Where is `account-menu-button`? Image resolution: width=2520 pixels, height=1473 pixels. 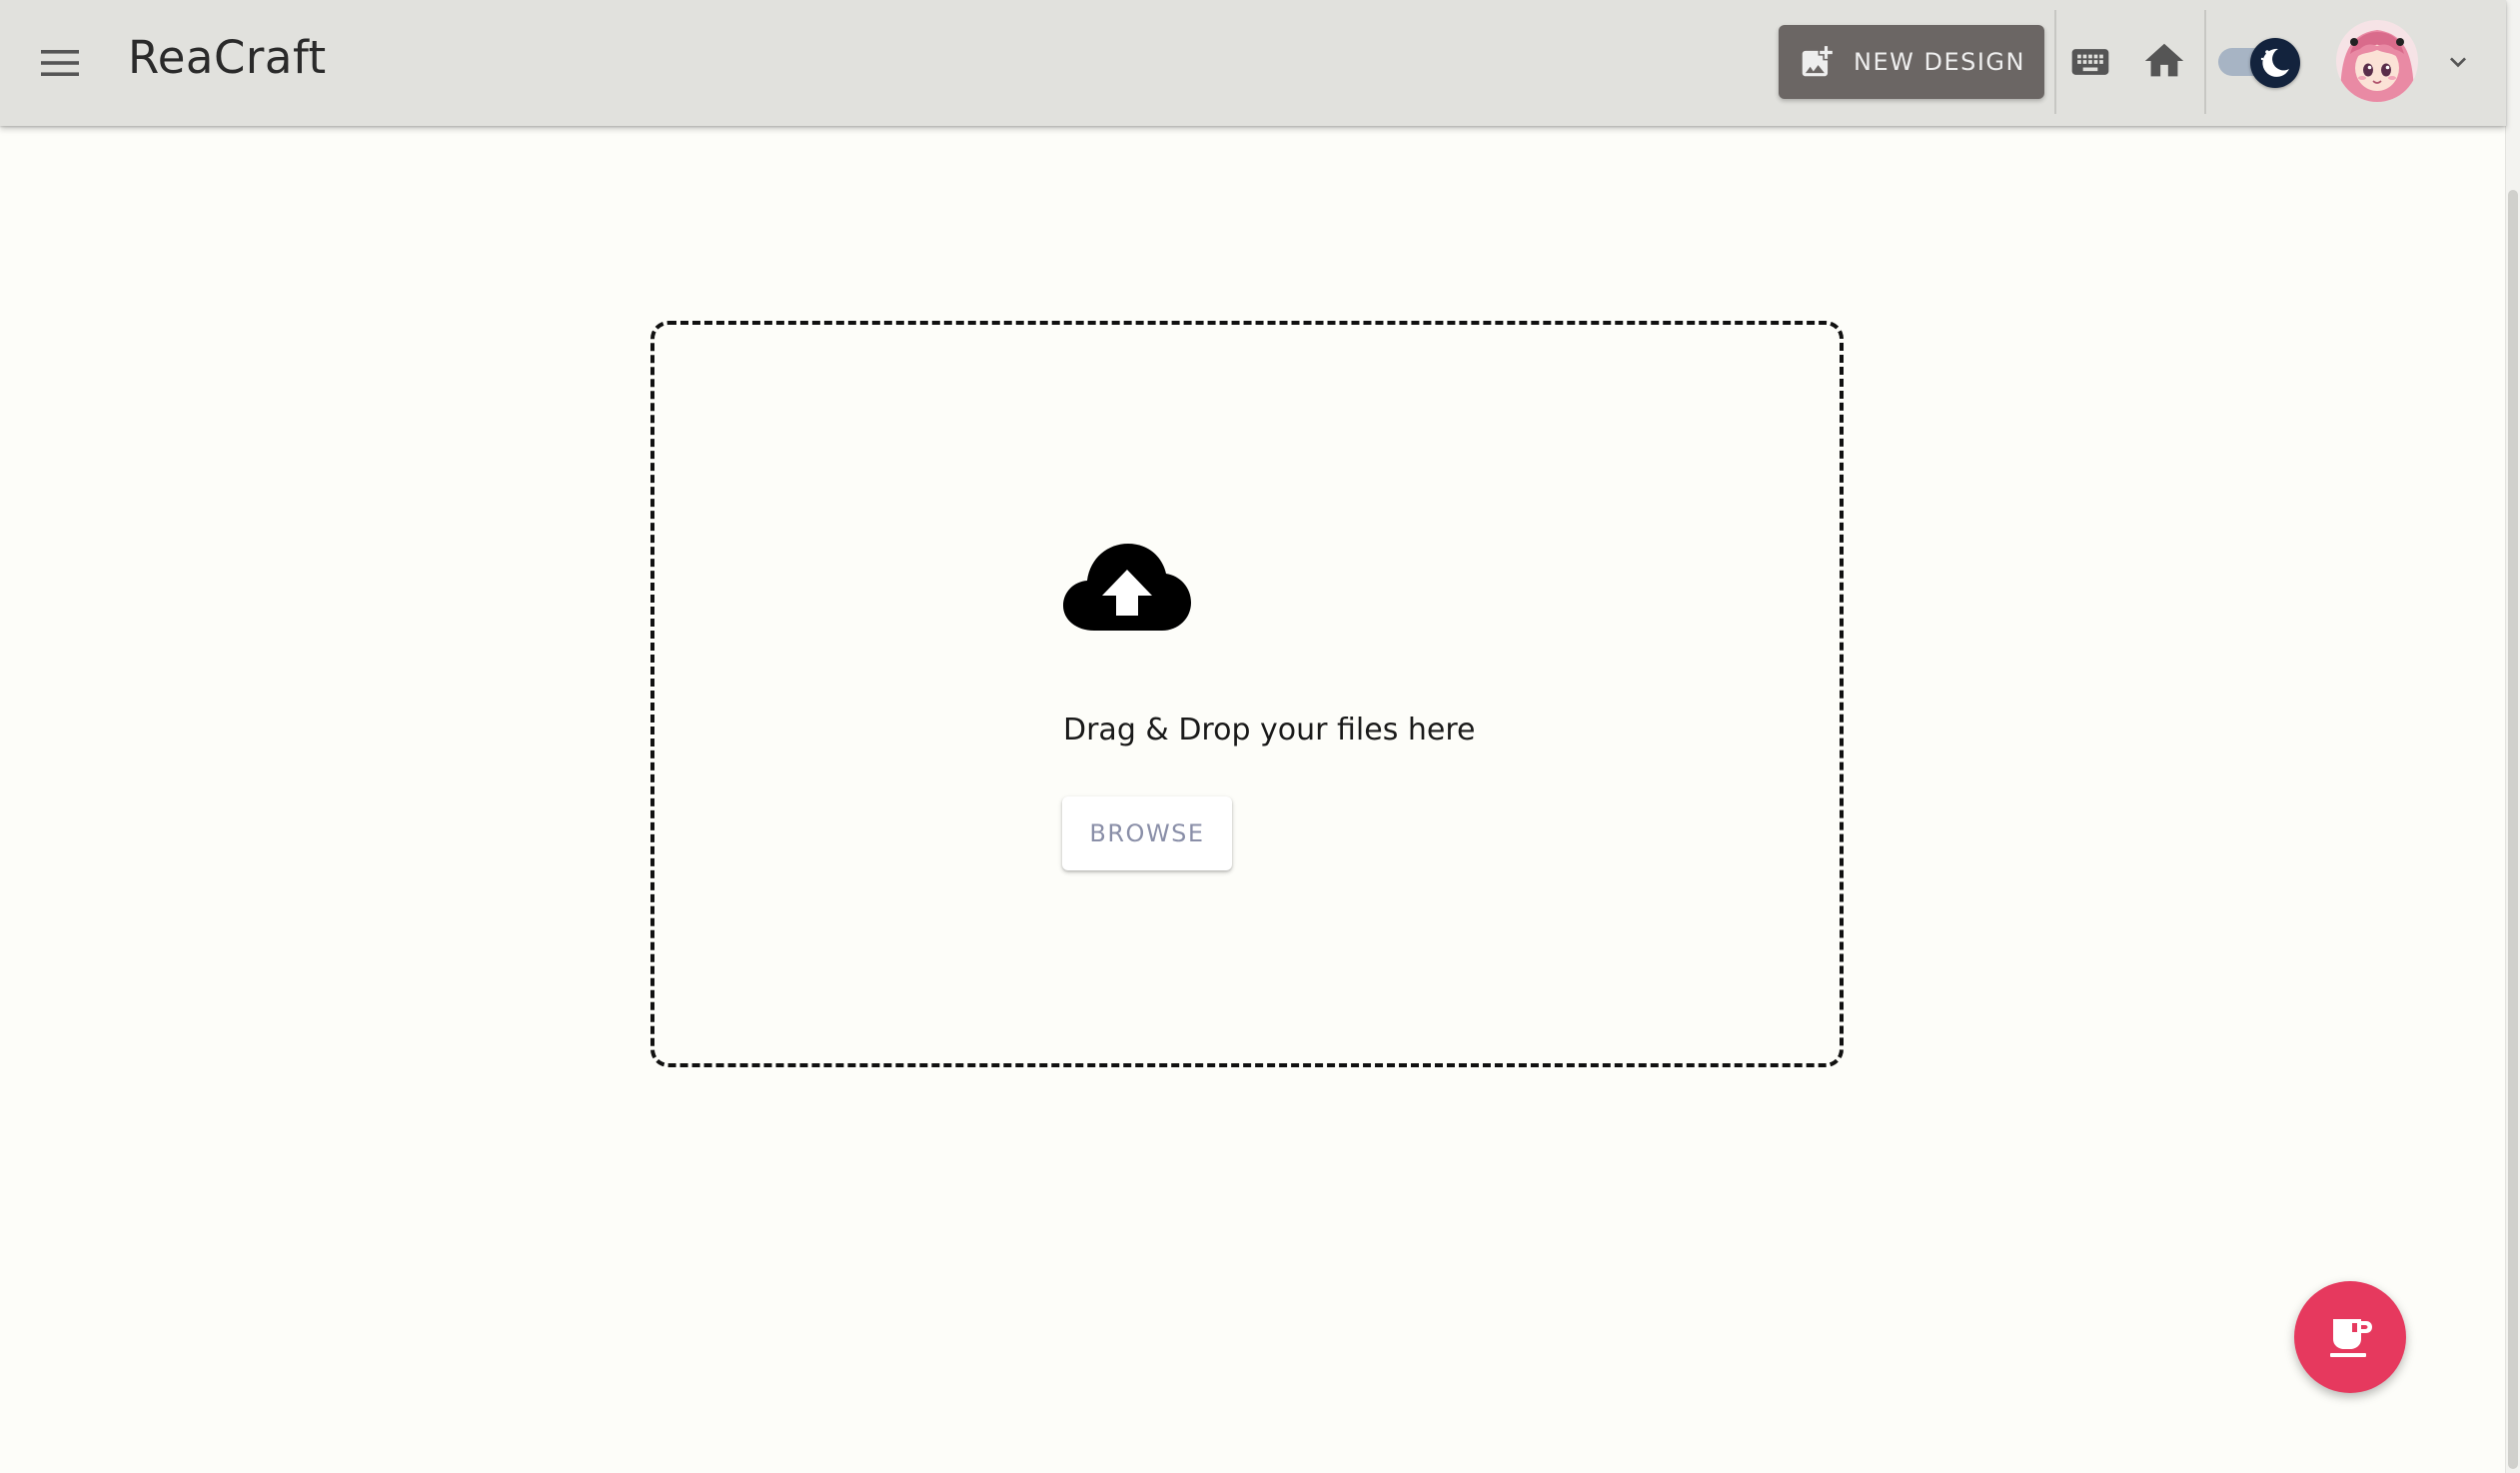
account-menu-button is located at coordinates (2458, 62).